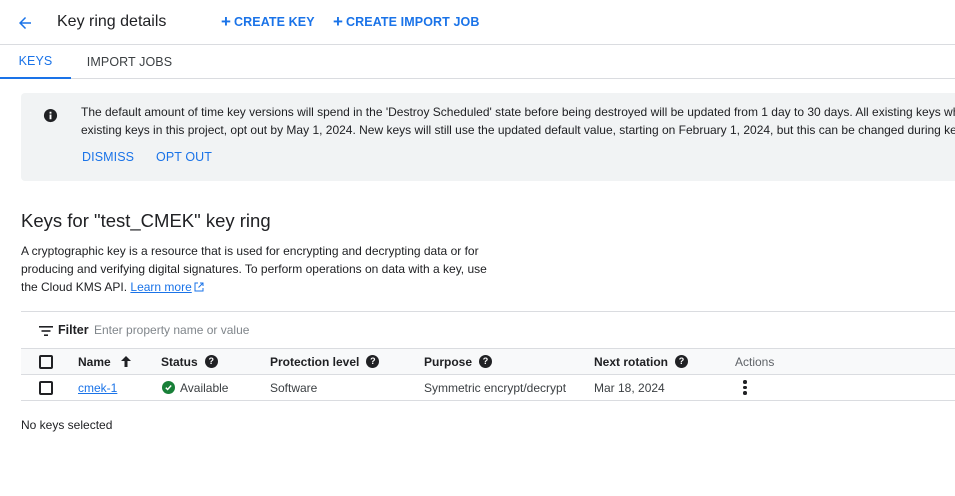  I want to click on create-key-button: + CREATE KEY, so click(268, 21).